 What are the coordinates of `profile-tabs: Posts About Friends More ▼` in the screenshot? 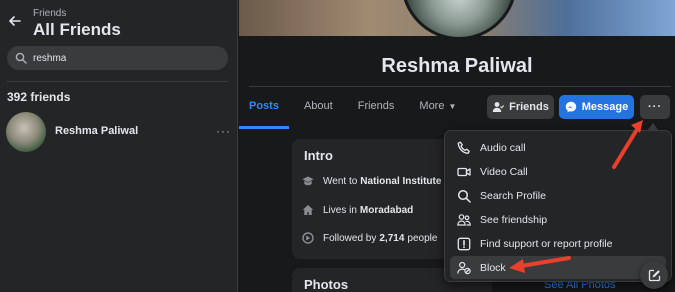 It's located at (360, 112).